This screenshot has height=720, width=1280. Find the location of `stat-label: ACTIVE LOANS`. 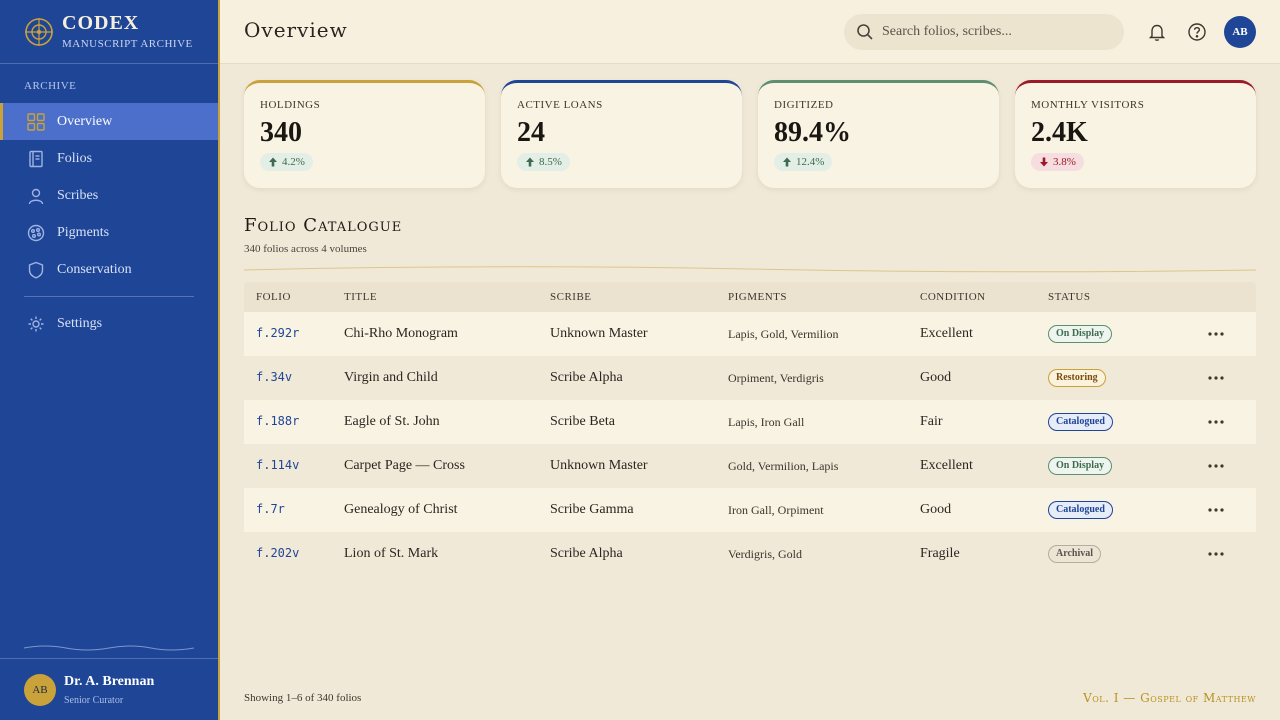

stat-label: ACTIVE LOANS is located at coordinates (560, 105).